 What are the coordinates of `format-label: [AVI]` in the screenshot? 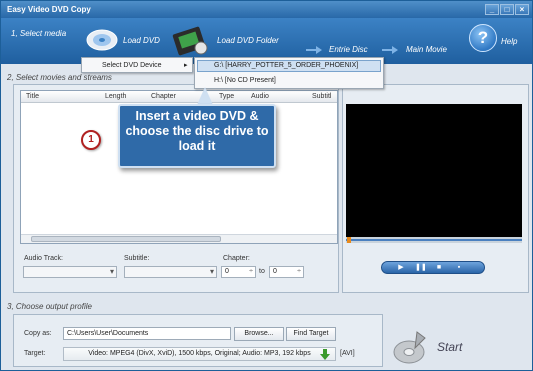 It's located at (347, 353).